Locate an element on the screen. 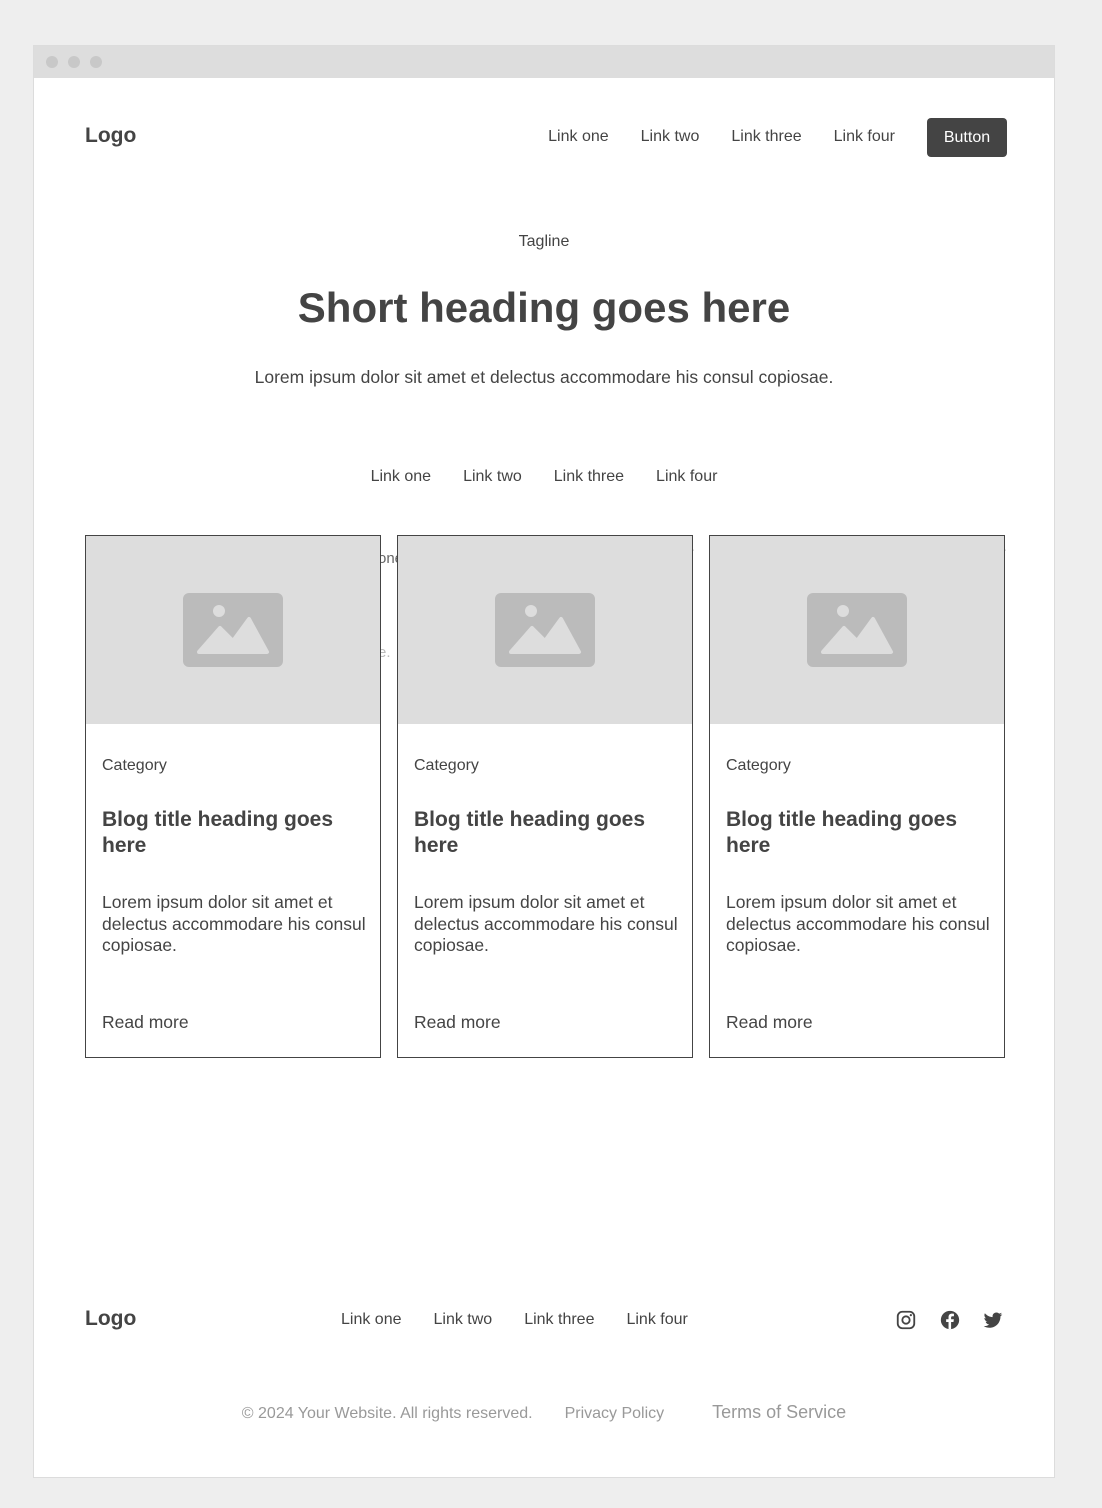 The height and width of the screenshot is (1508, 1102). footer-link-three: Link three is located at coordinates (559, 1320).